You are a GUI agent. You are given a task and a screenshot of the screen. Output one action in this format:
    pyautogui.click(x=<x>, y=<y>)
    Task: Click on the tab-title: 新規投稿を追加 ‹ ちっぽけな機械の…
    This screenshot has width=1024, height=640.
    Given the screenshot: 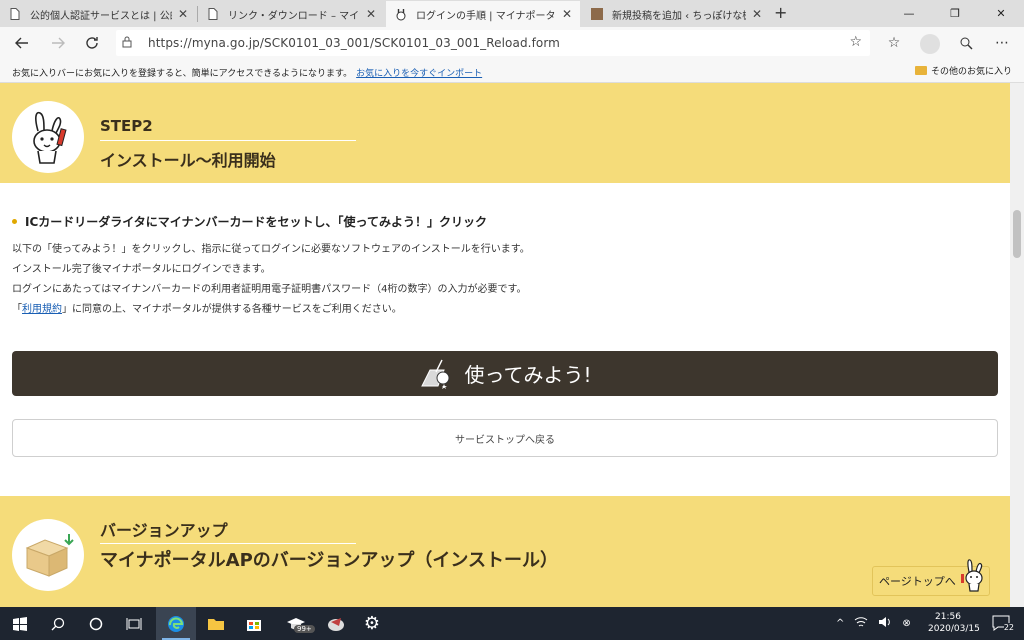 What is the action you would take?
    pyautogui.click(x=679, y=16)
    